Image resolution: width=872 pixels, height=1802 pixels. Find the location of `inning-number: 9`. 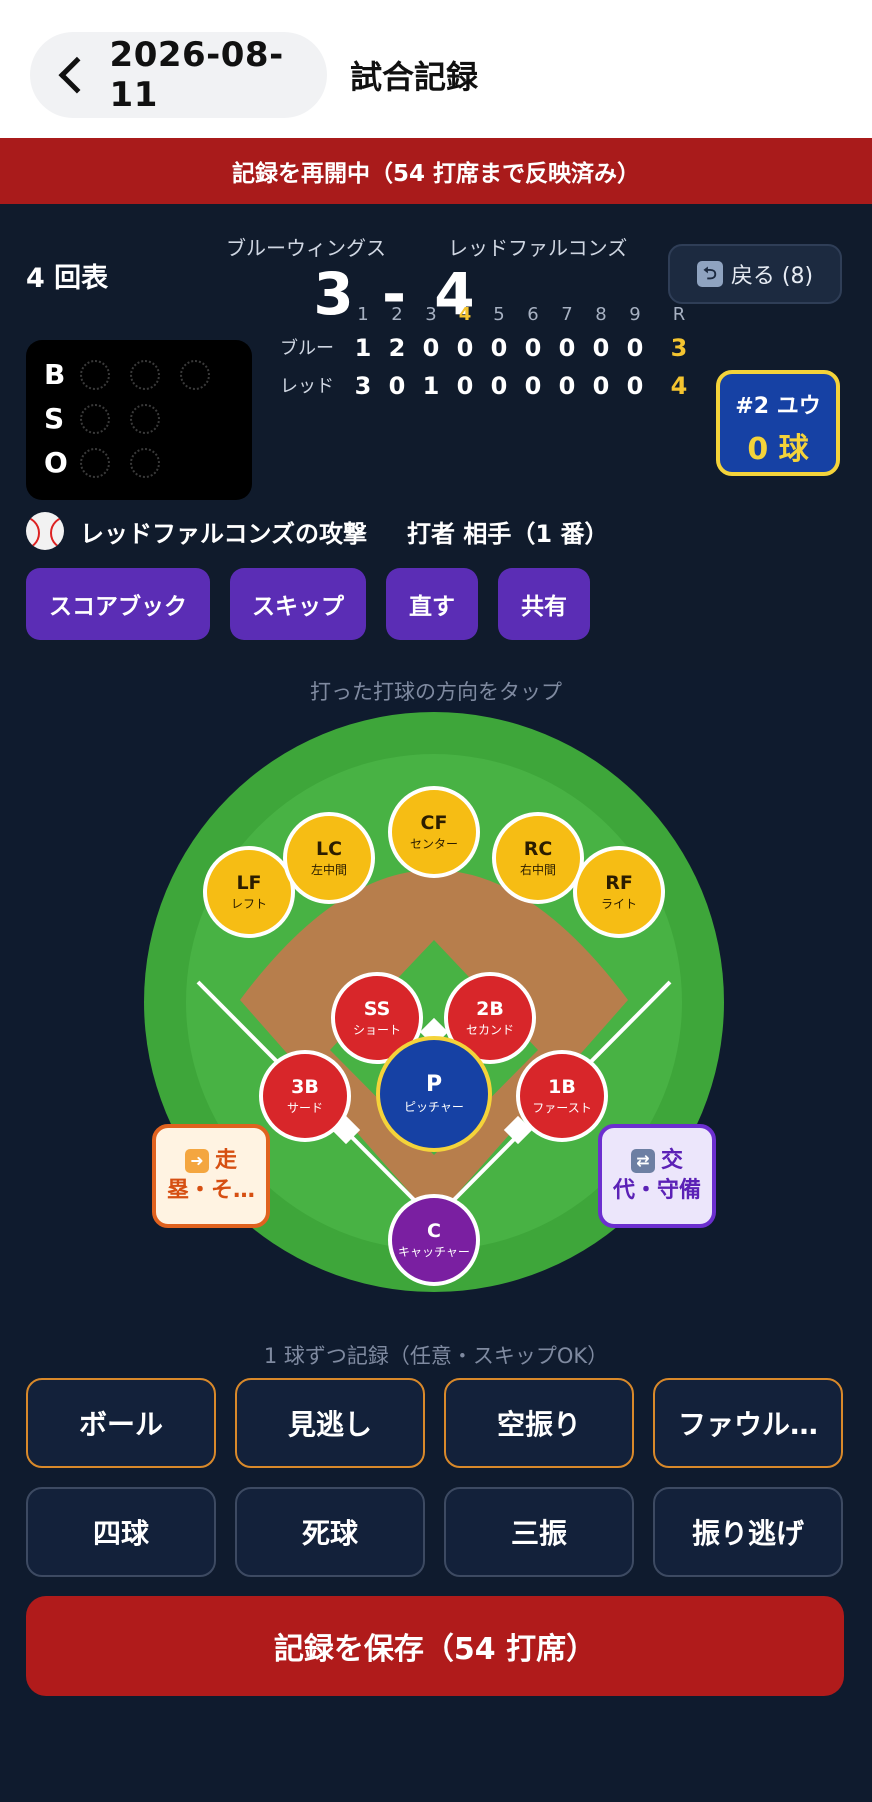

inning-number: 9 is located at coordinates (635, 314).